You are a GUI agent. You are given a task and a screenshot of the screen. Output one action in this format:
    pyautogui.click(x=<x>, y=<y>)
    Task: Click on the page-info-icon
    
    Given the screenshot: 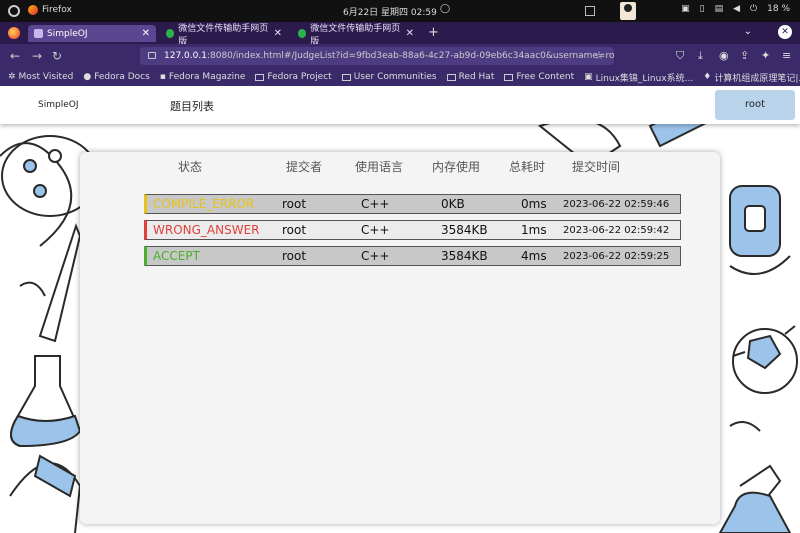 What is the action you would take?
    pyautogui.click(x=152, y=55)
    